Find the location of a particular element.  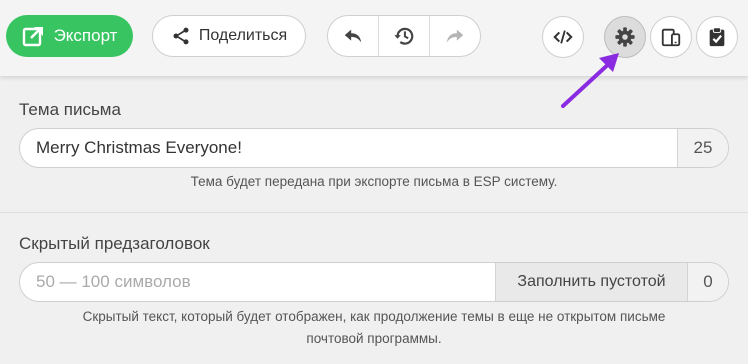

redo-button is located at coordinates (455, 36).